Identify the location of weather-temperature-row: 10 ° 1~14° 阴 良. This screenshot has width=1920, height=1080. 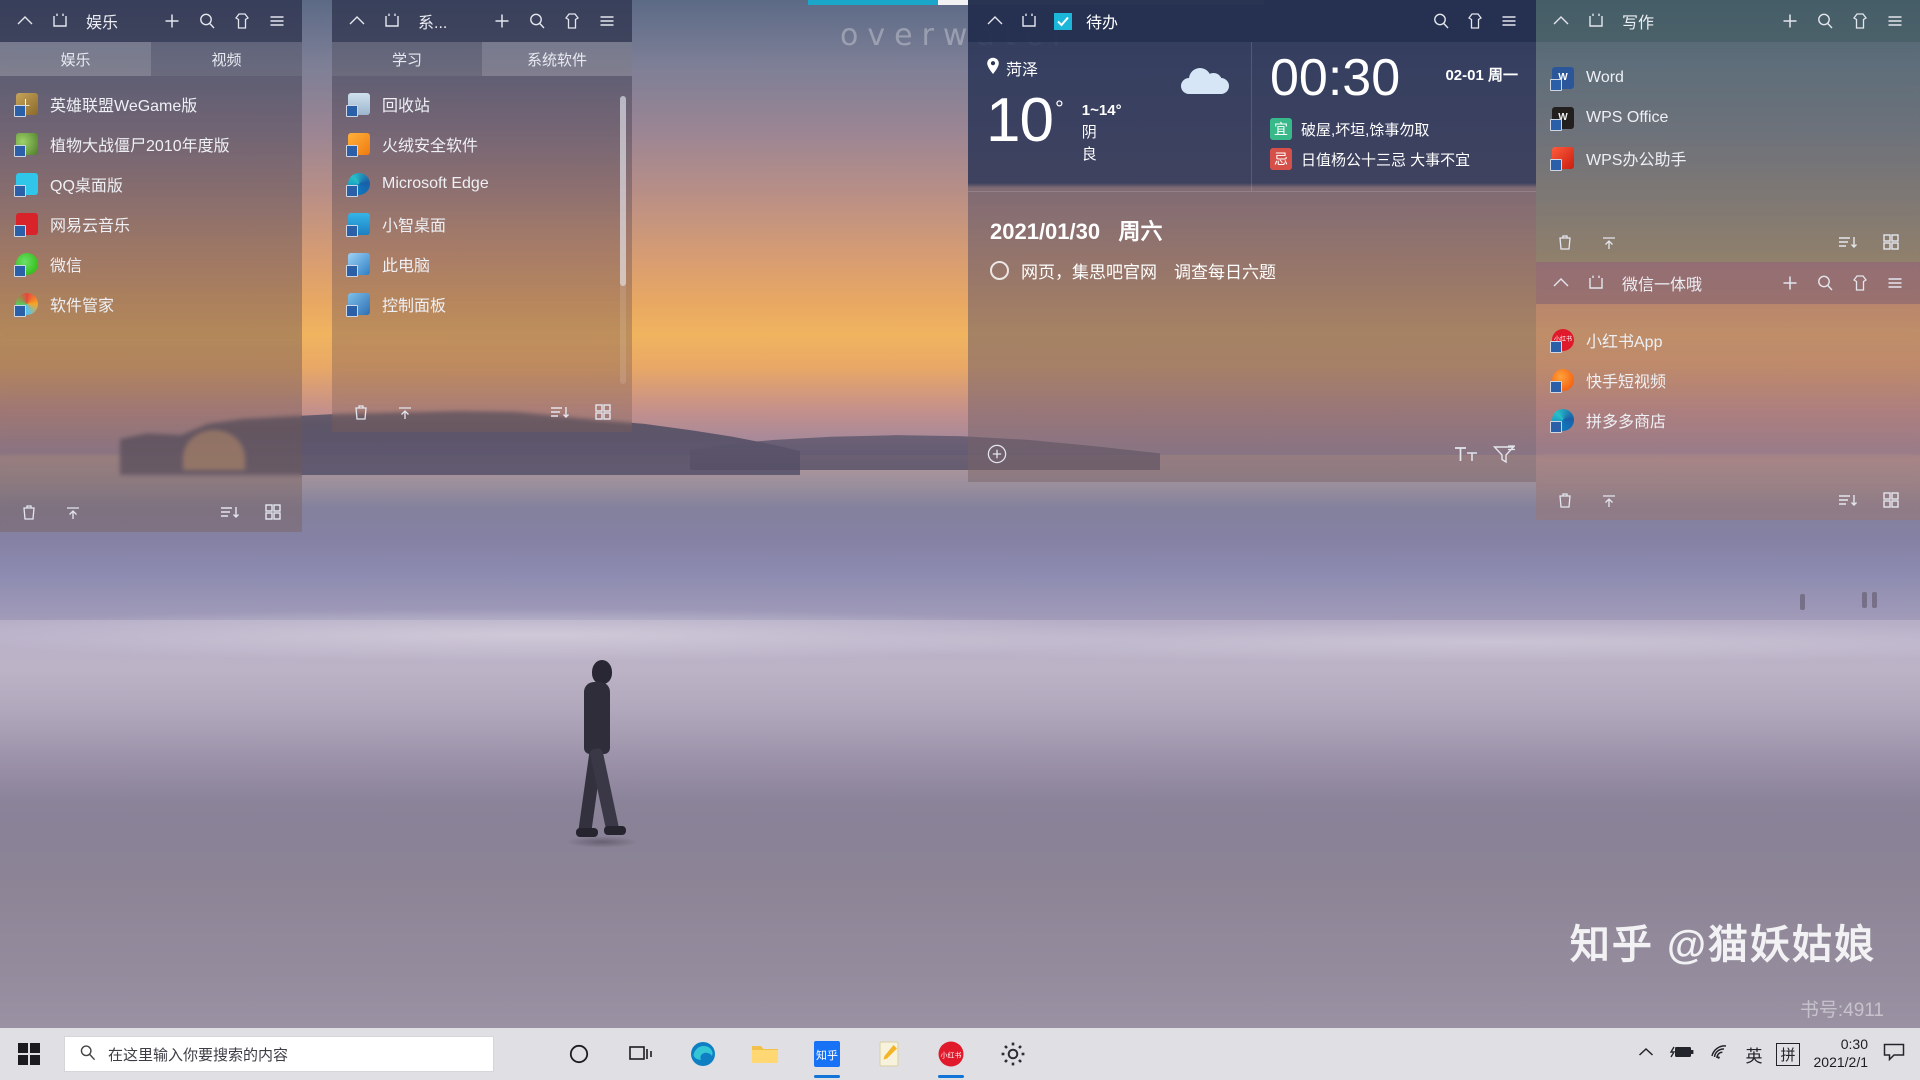
(1109, 127).